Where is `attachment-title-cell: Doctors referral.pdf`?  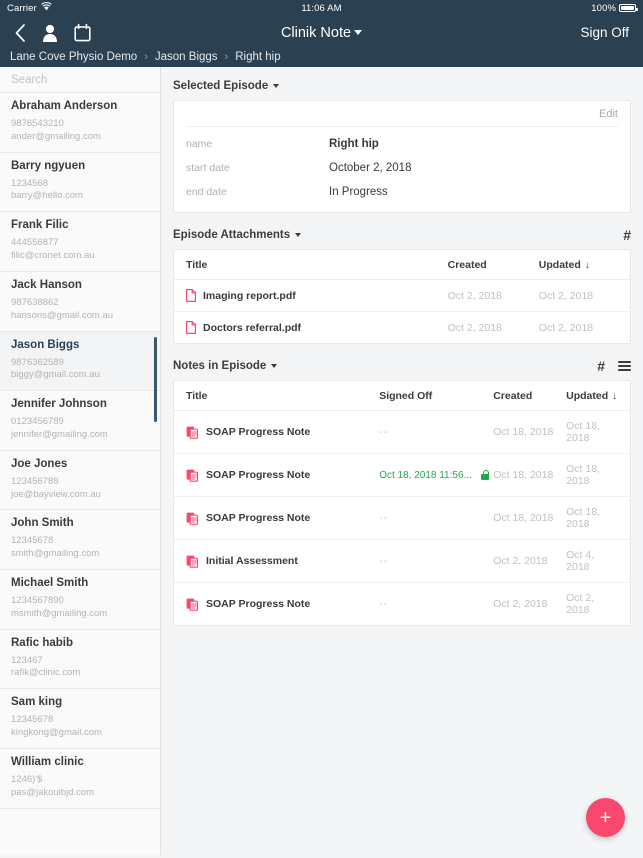
attachment-title-cell: Doctors referral.pdf is located at coordinates (311, 328).